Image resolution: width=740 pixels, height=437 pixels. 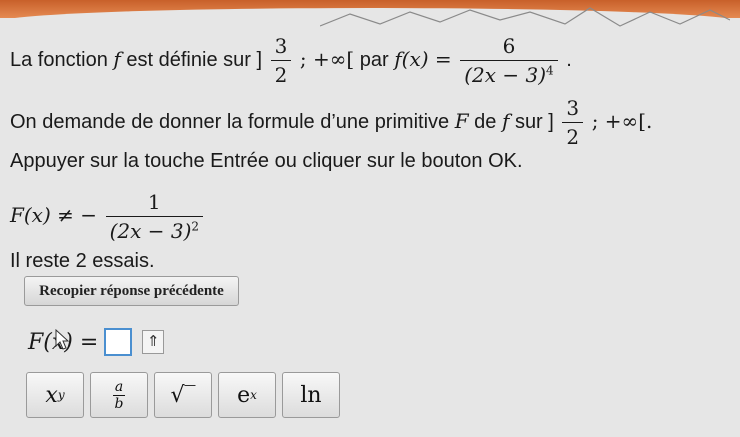 I want to click on statement-interval-fraction: 3 2, so click(x=281, y=60).